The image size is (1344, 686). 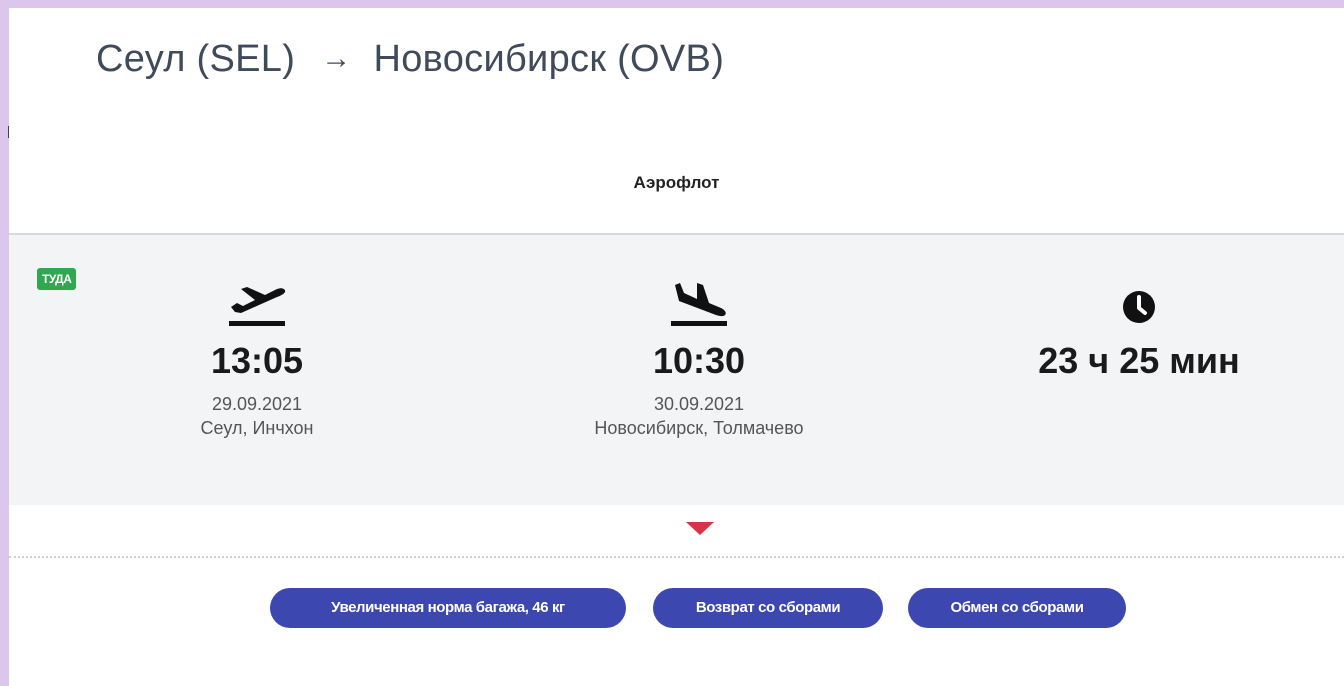 I want to click on origin-city: Сеул (SEL), so click(x=196, y=59).